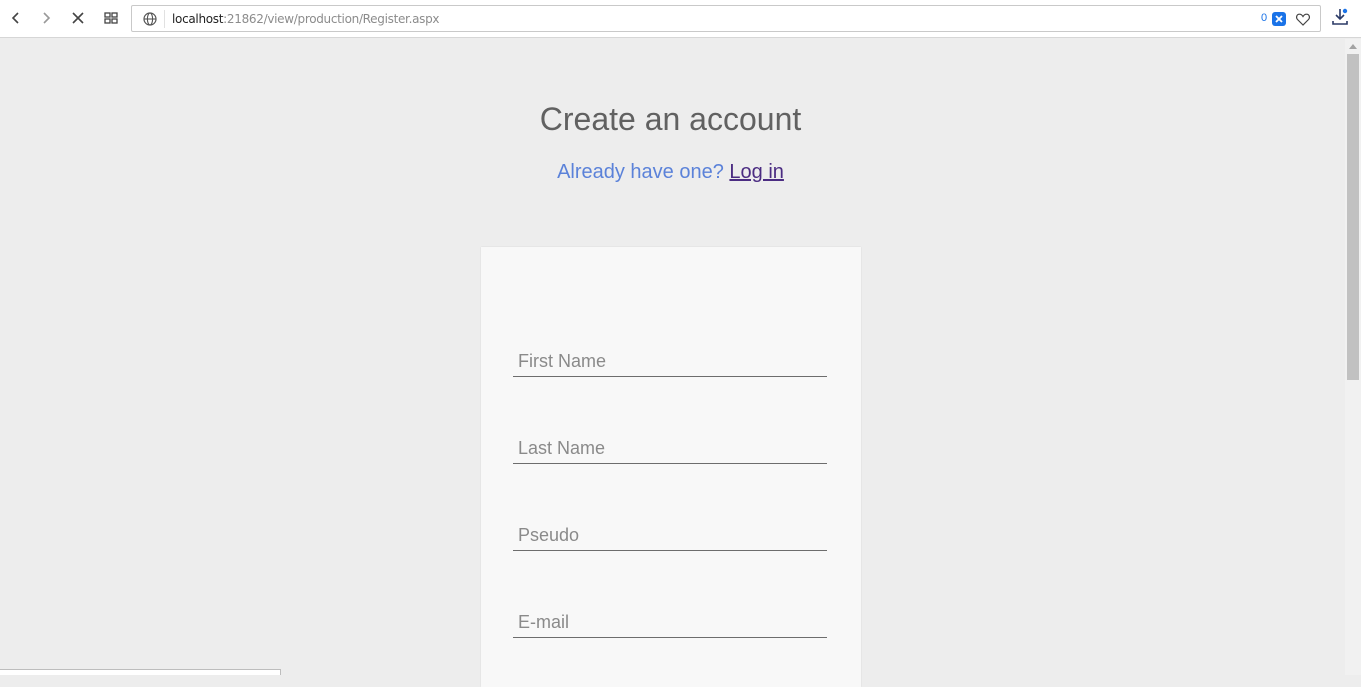  What do you see at coordinates (1264, 18) in the screenshot?
I see `blocked-count: 0` at bounding box center [1264, 18].